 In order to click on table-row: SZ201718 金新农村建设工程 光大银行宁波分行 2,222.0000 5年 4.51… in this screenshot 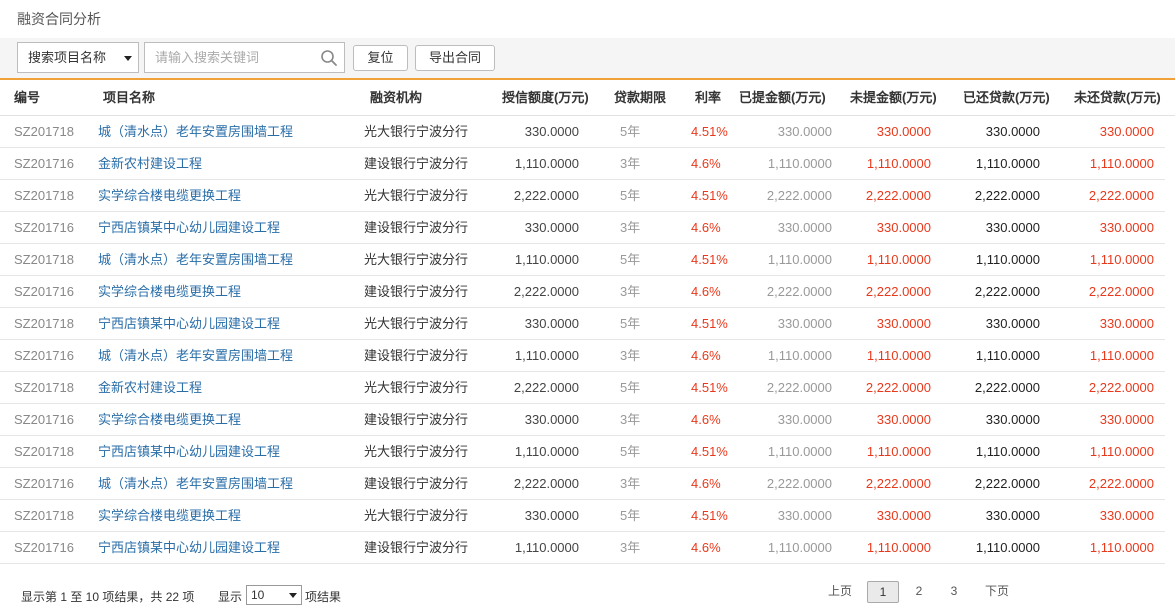, I will do `click(582, 388)`.